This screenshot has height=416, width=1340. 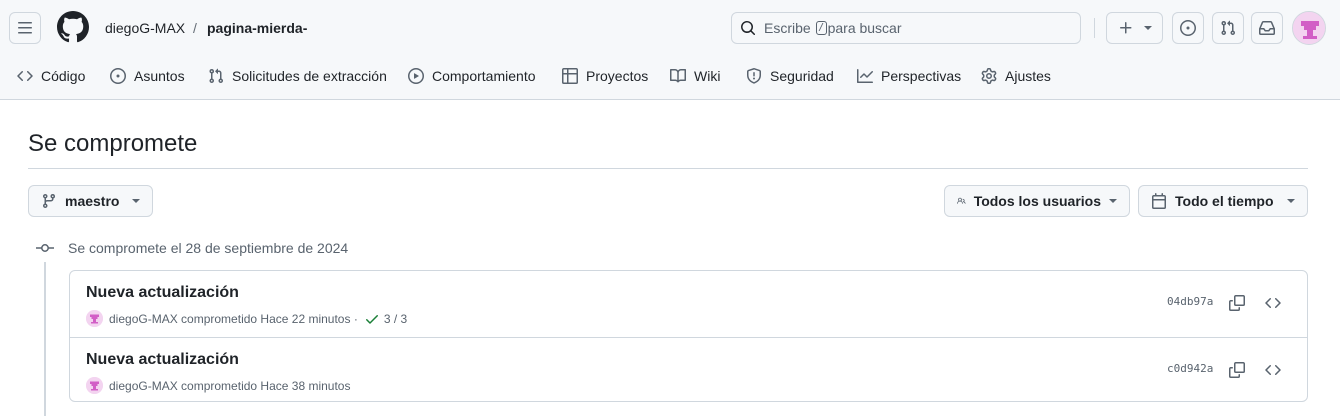 I want to click on tab-actions: Comportamiento, so click(x=472, y=76).